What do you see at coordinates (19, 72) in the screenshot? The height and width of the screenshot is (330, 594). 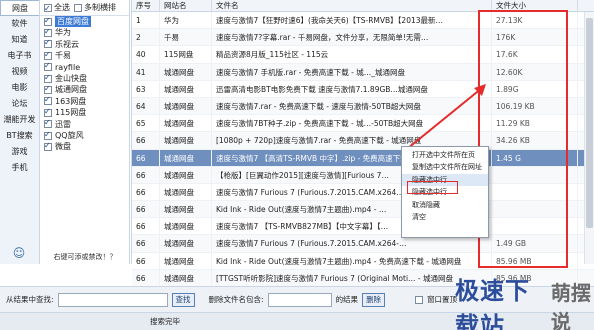 I see `category-tab: 视频` at bounding box center [19, 72].